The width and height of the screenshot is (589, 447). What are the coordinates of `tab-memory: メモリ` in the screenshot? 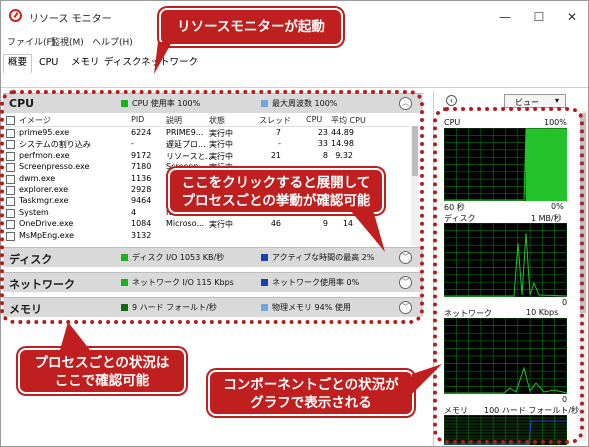 It's located at (85, 63).